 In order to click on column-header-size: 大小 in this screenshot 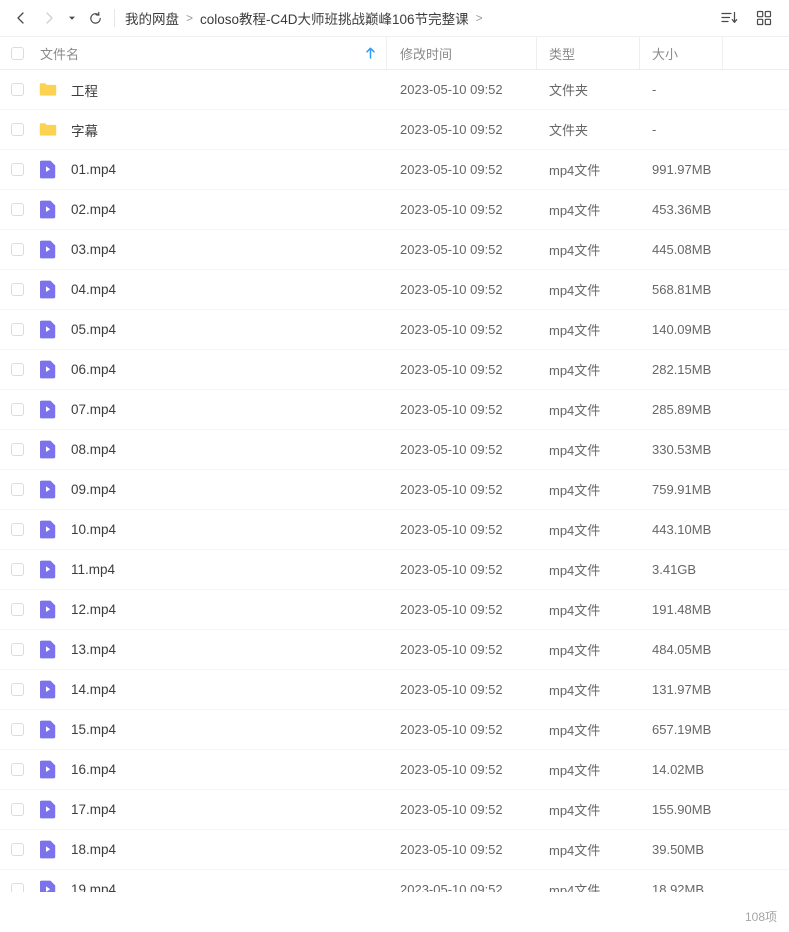, I will do `click(680, 53)`.